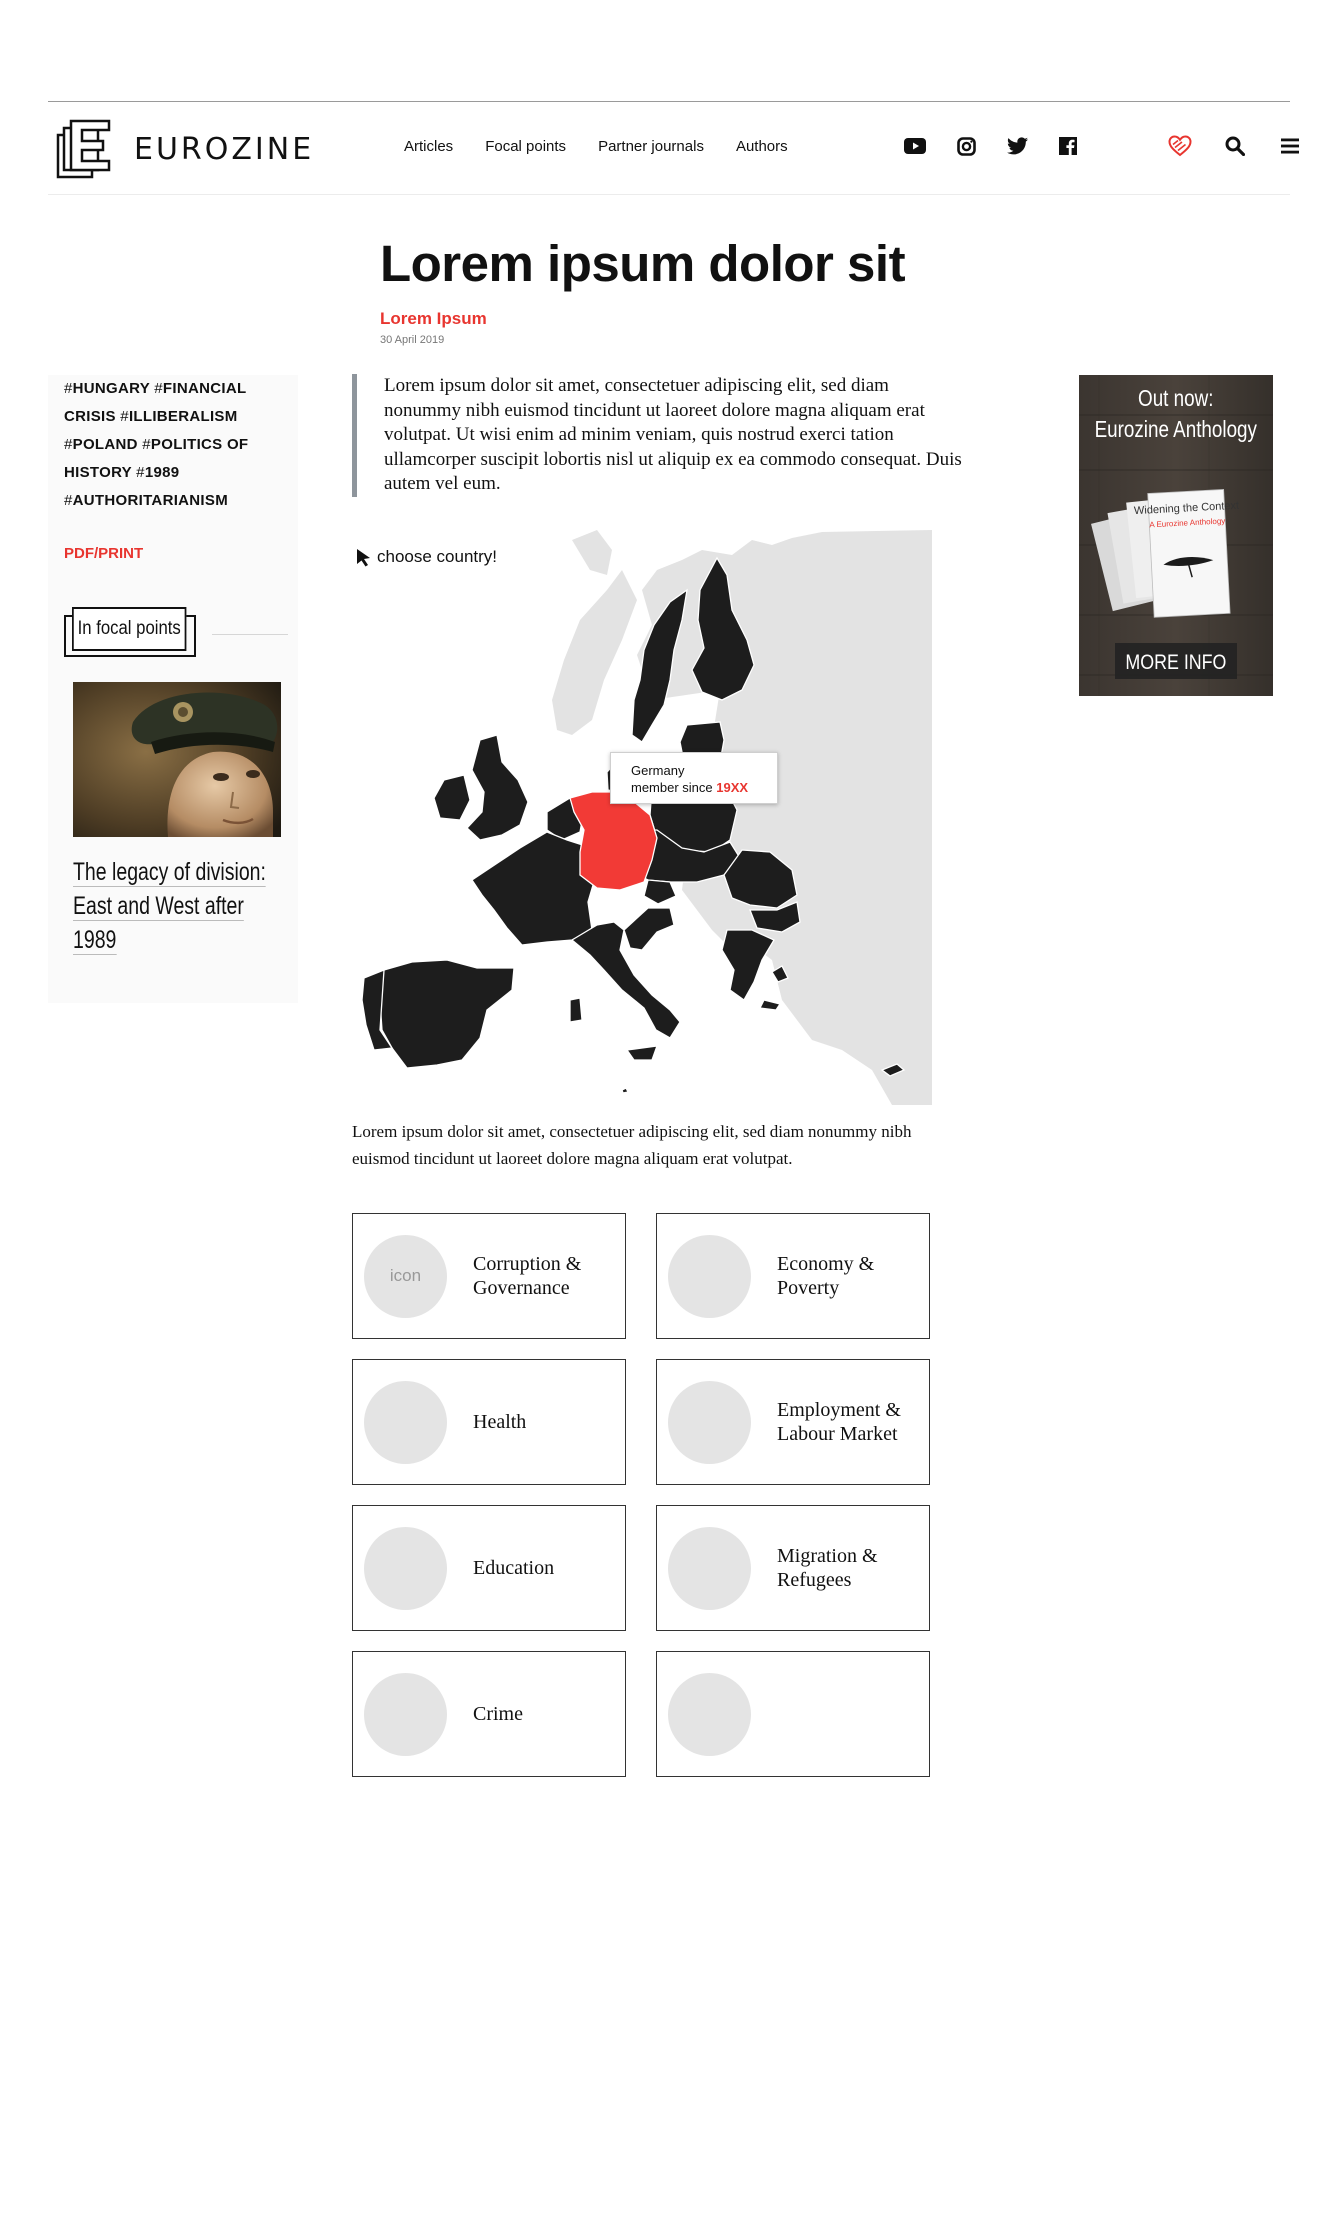 Image resolution: width=1338 pixels, height=2227 pixels. I want to click on map-tooltip: Germany member since 19XX, so click(694, 778).